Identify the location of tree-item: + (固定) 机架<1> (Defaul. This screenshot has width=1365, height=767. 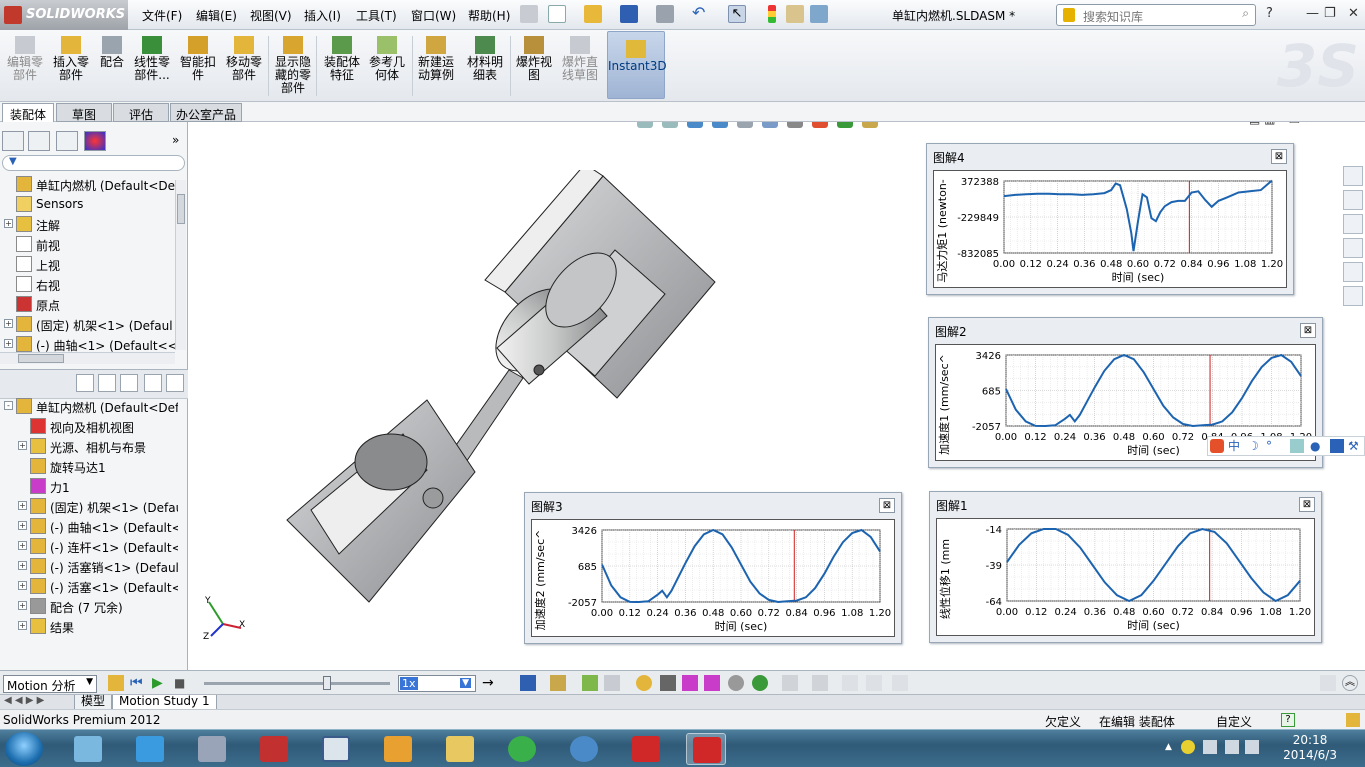
(89, 324).